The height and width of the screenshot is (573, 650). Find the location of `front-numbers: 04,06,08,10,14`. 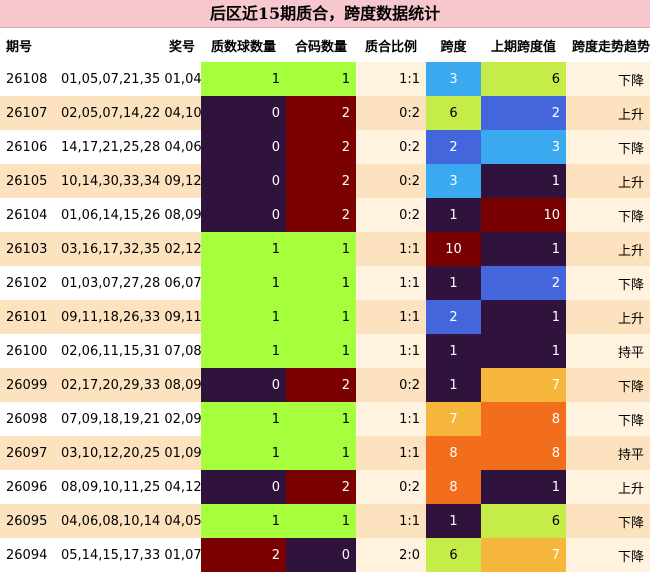

front-numbers: 04,06,08,10,14 is located at coordinates (111, 521).